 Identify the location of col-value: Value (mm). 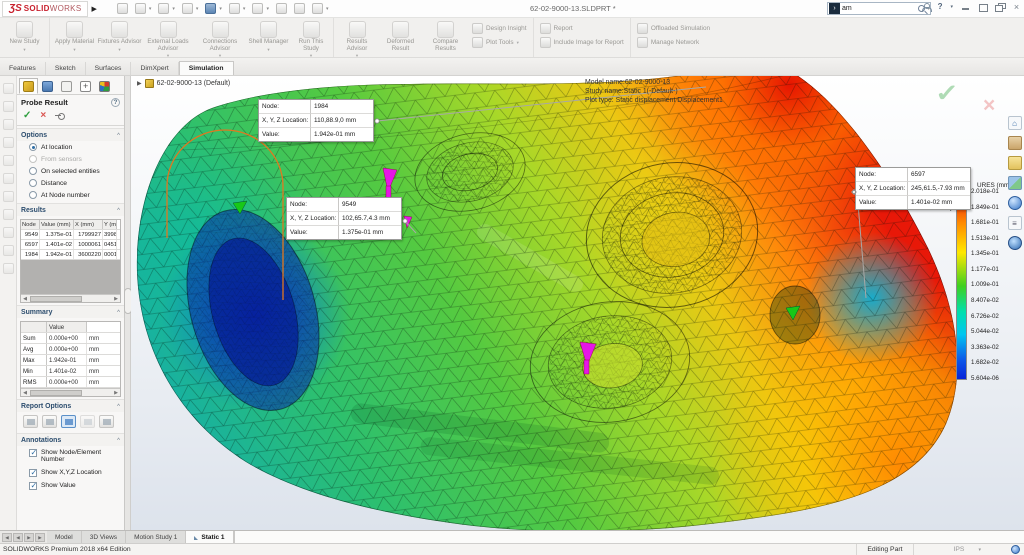
(57, 224).